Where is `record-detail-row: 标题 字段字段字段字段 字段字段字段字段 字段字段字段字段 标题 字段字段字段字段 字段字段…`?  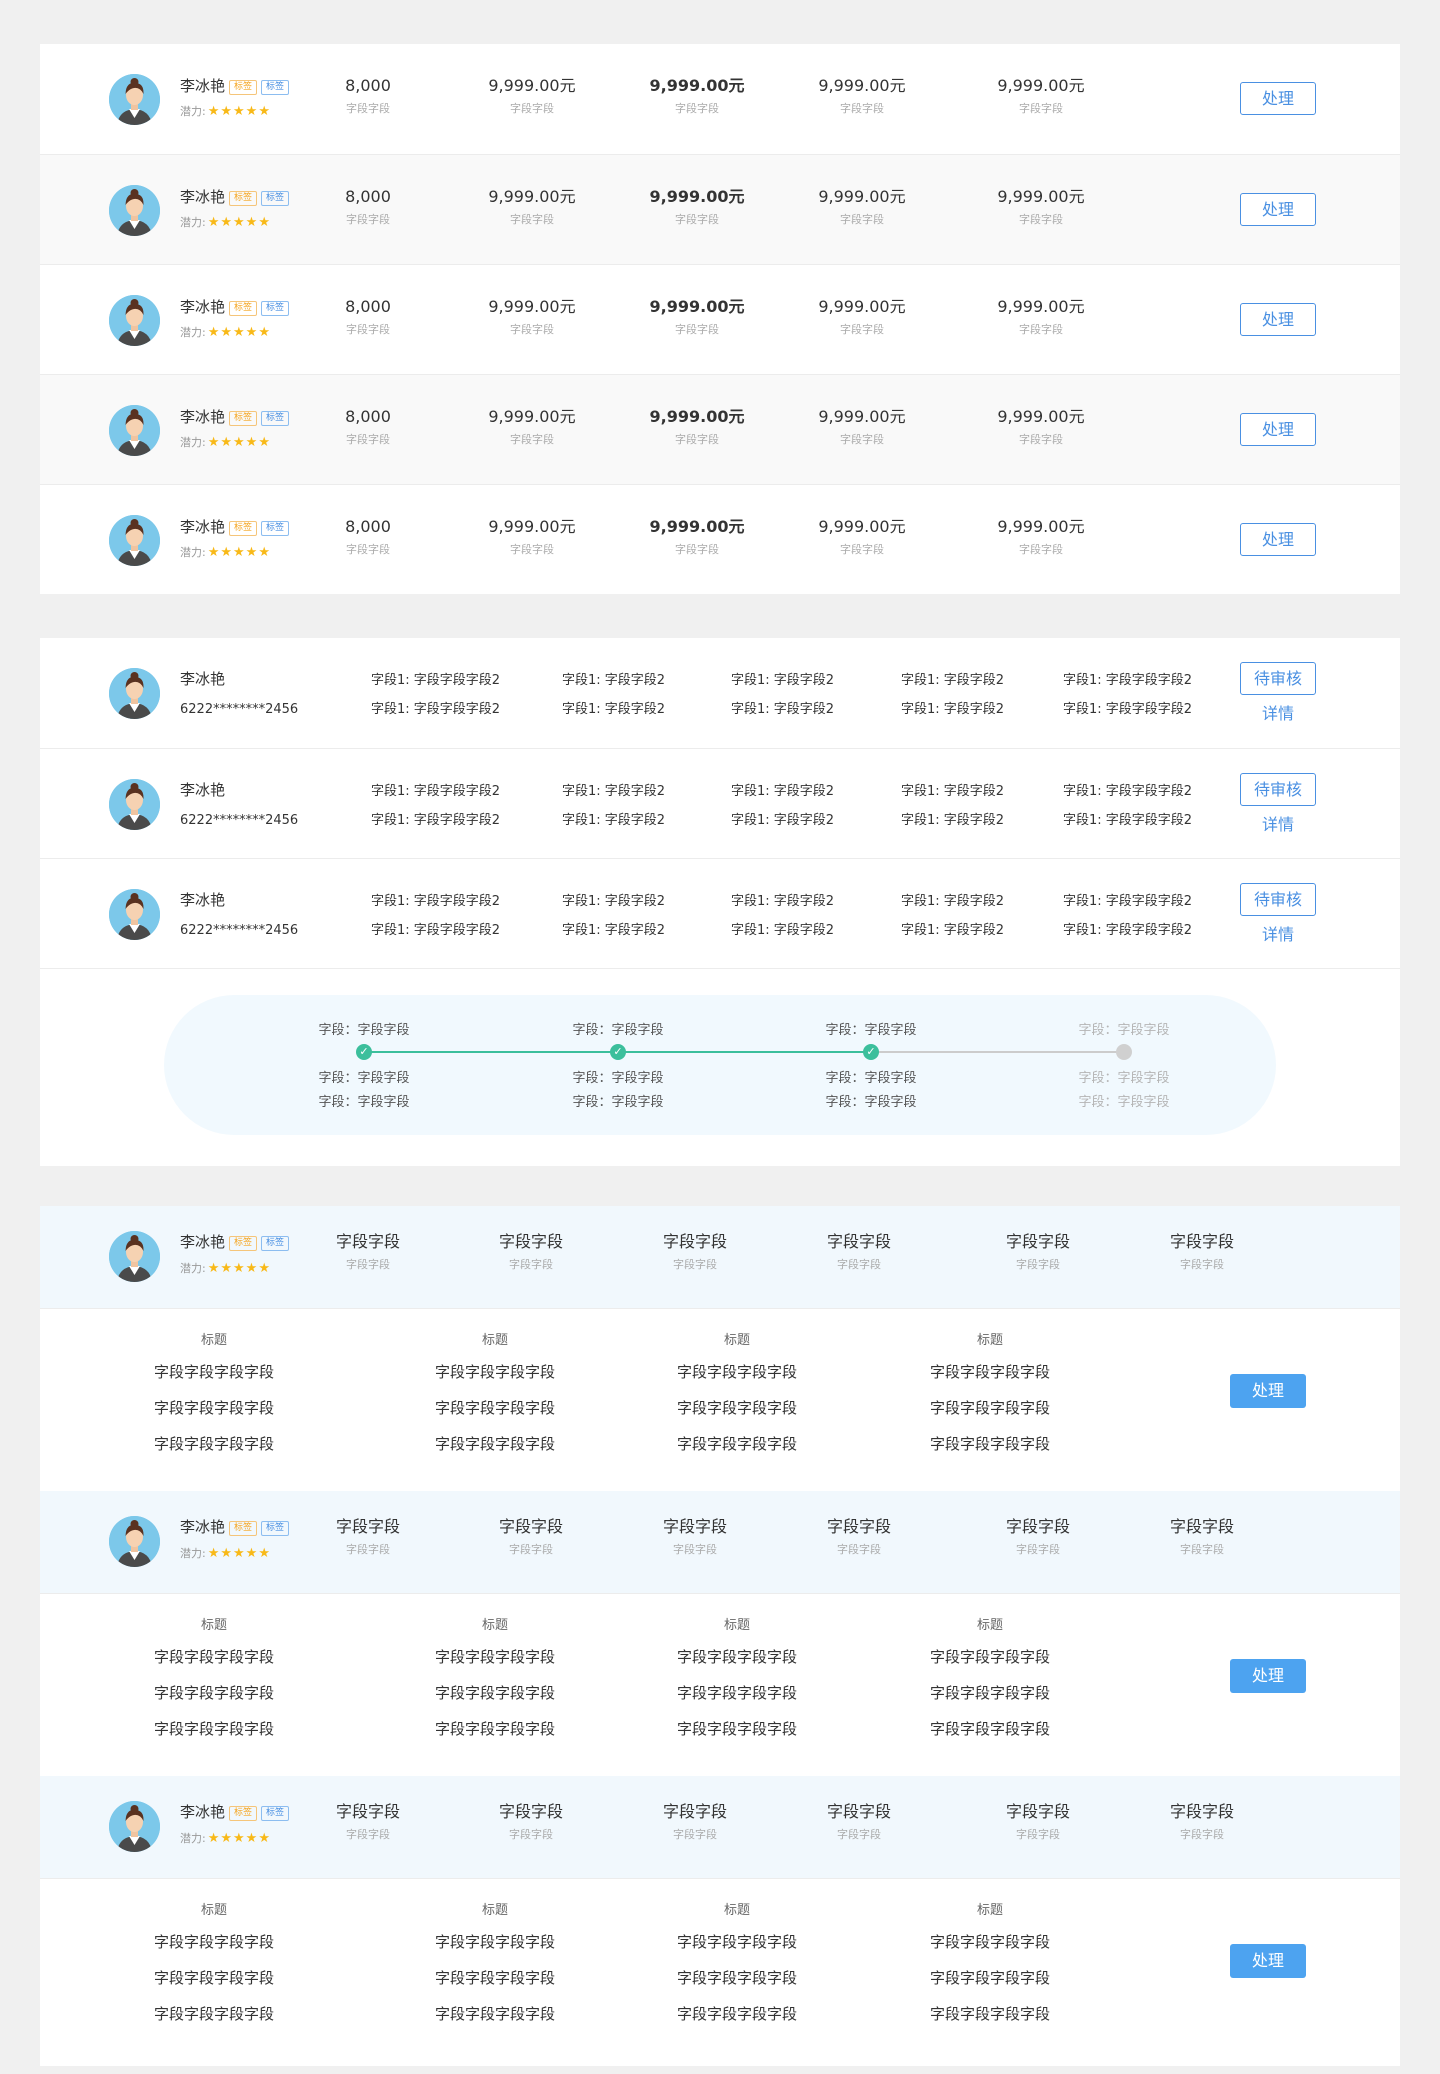
record-detail-row: 标题 字段字段字段字段 字段字段字段字段 字段字段字段字段 标题 字段字段字段字段 字段字段… is located at coordinates (720, 1393).